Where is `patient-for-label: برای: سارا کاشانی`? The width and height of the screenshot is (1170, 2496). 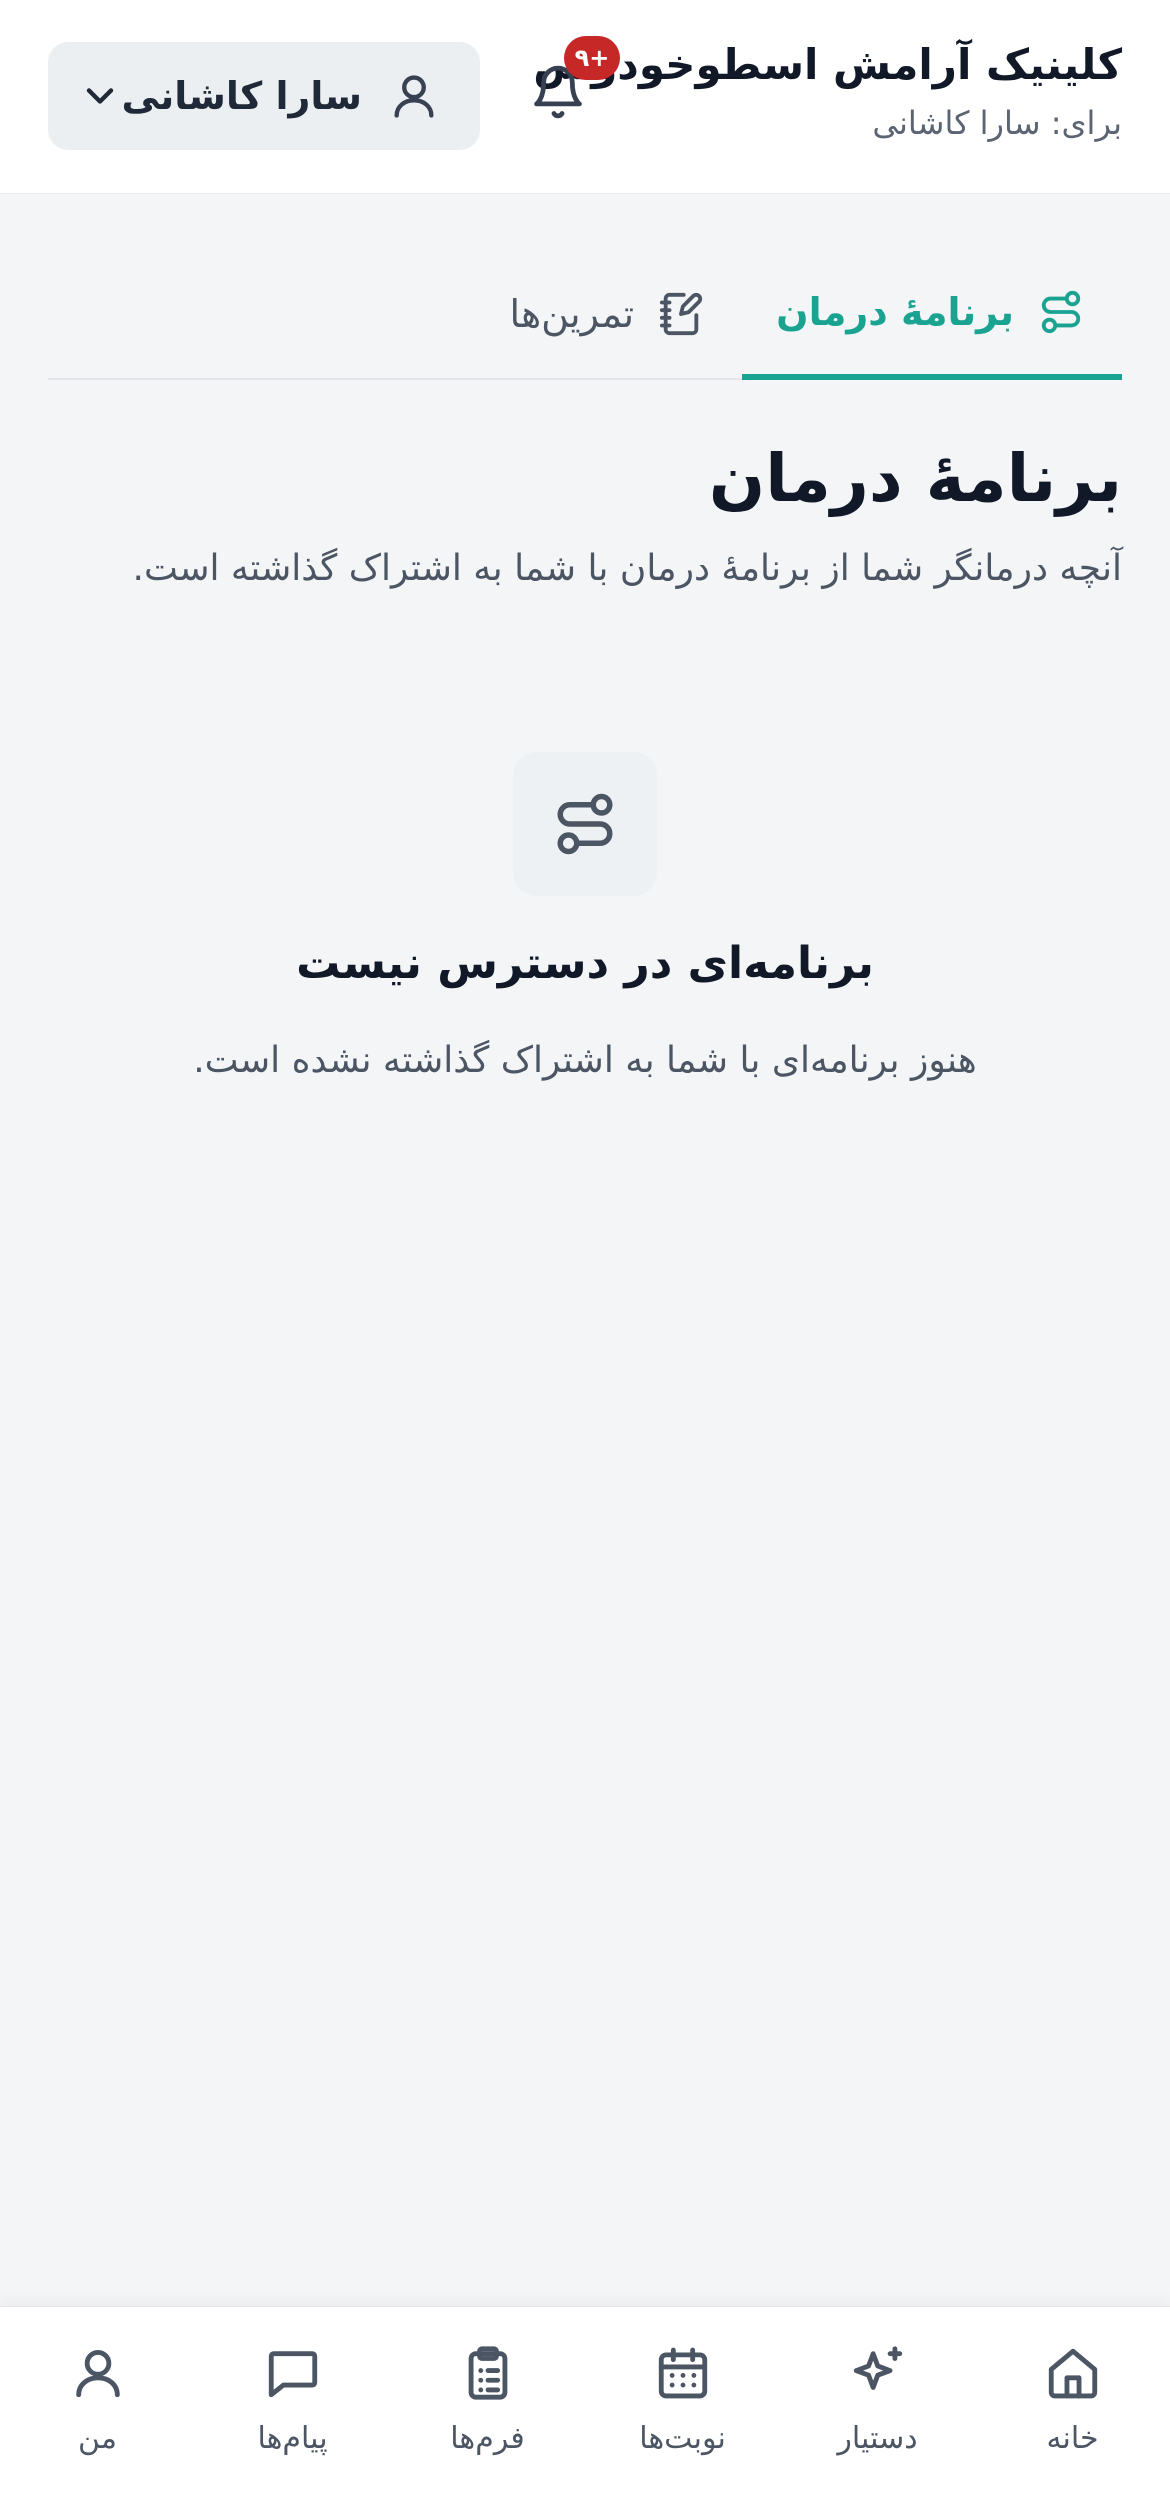
patient-for-label: برای: سارا کاشانی is located at coordinates (997, 123).